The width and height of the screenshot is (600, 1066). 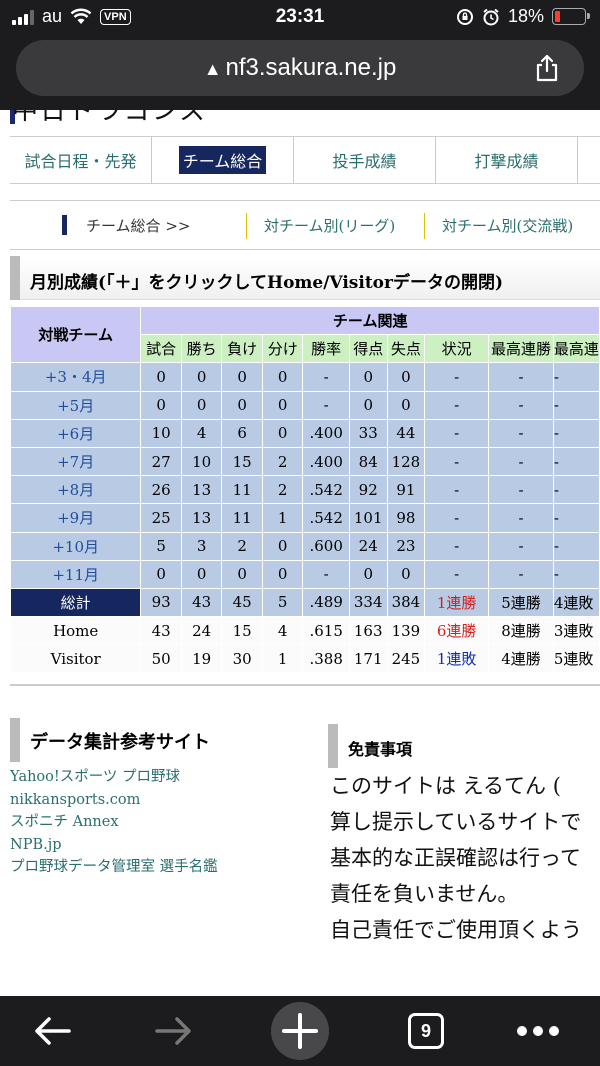 I want to click on sub-nav: チーム総合 >> 対チーム別(リーグ) 対チーム別(交流戦), so click(x=305, y=225).